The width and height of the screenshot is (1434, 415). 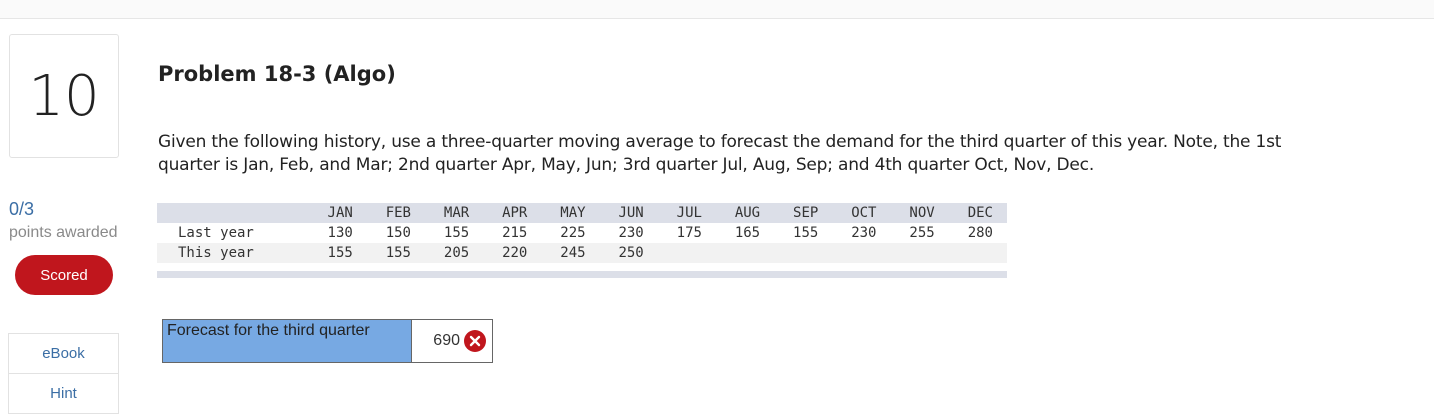 What do you see at coordinates (631, 253) in the screenshot?
I see `table-cell: 250` at bounding box center [631, 253].